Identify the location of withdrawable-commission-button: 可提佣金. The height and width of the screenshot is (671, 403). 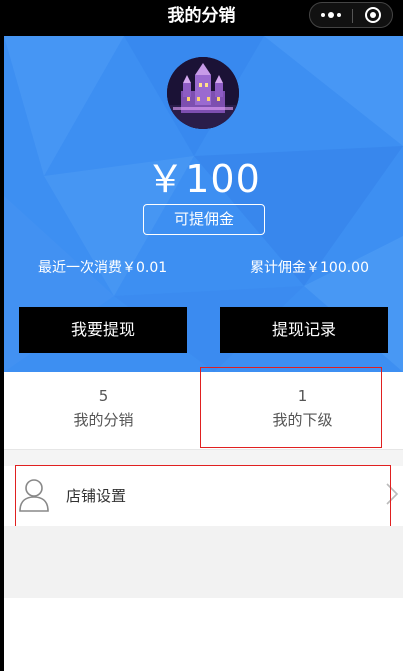
(204, 219).